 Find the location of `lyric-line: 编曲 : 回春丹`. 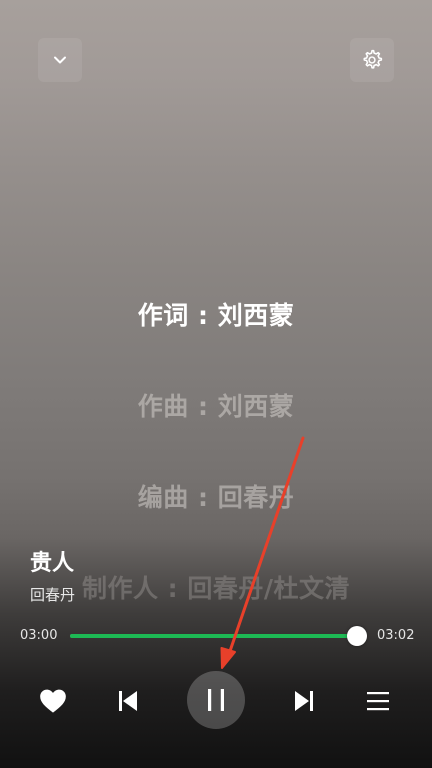

lyric-line: 编曲 : 回春丹 is located at coordinates (216, 496).